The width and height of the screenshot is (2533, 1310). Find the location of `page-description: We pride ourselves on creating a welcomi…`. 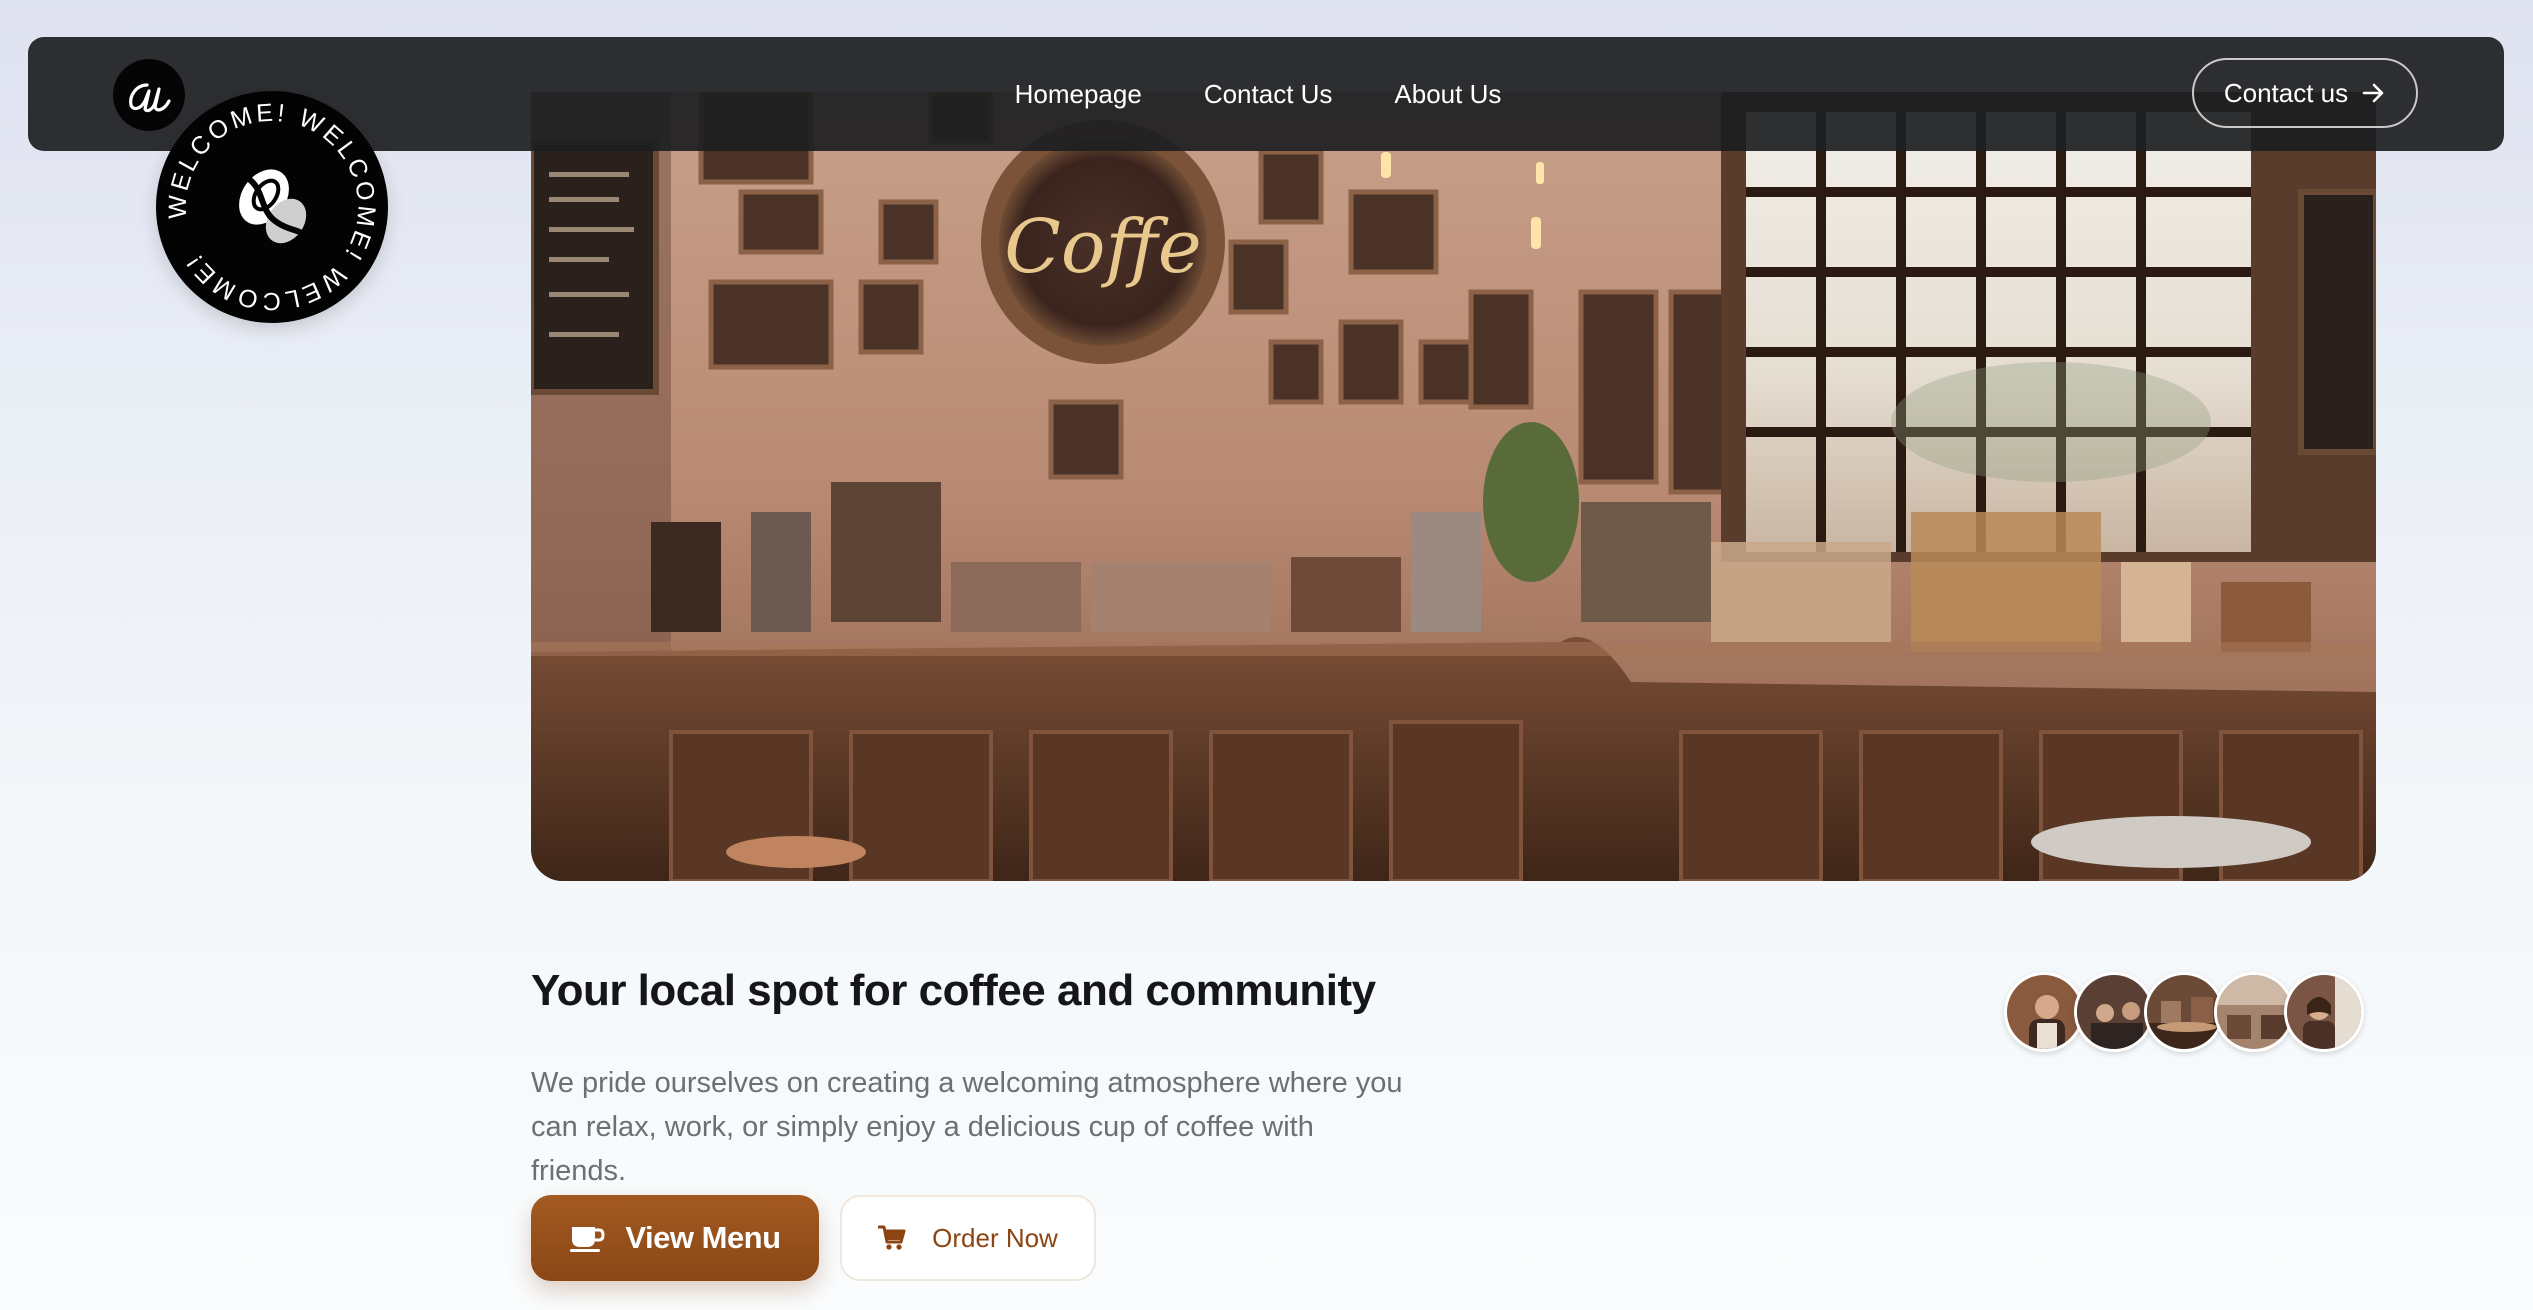

page-description: We pride ourselves on creating a welcomi… is located at coordinates (967, 1127).